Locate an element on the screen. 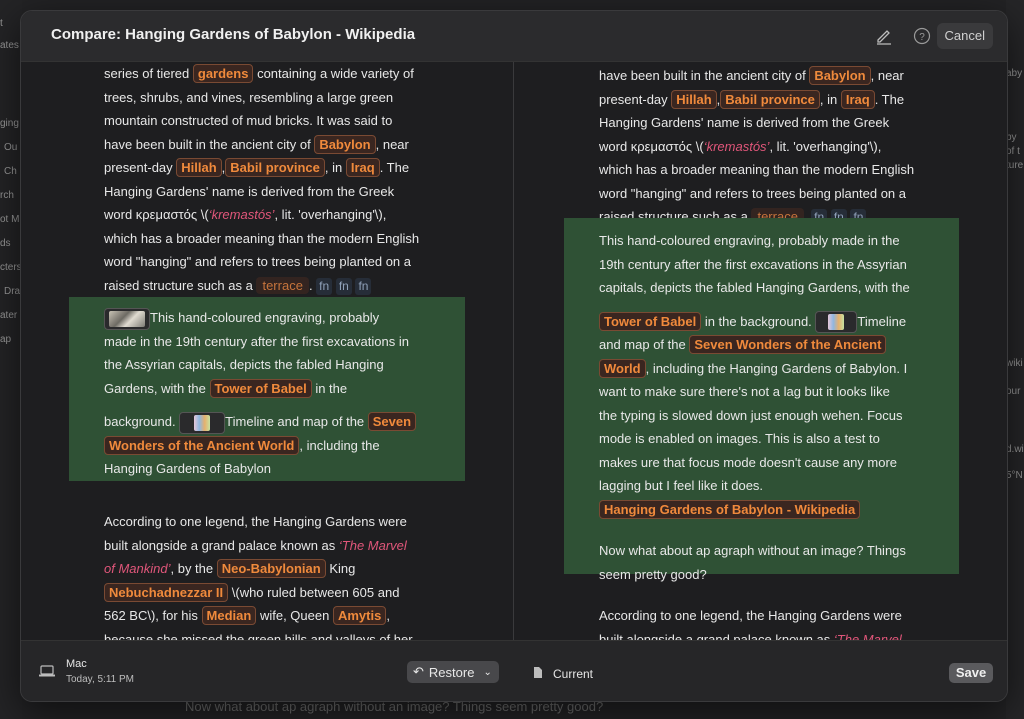 This screenshot has height=719, width=1024. bg-right-label: of t is located at coordinates (1013, 151).